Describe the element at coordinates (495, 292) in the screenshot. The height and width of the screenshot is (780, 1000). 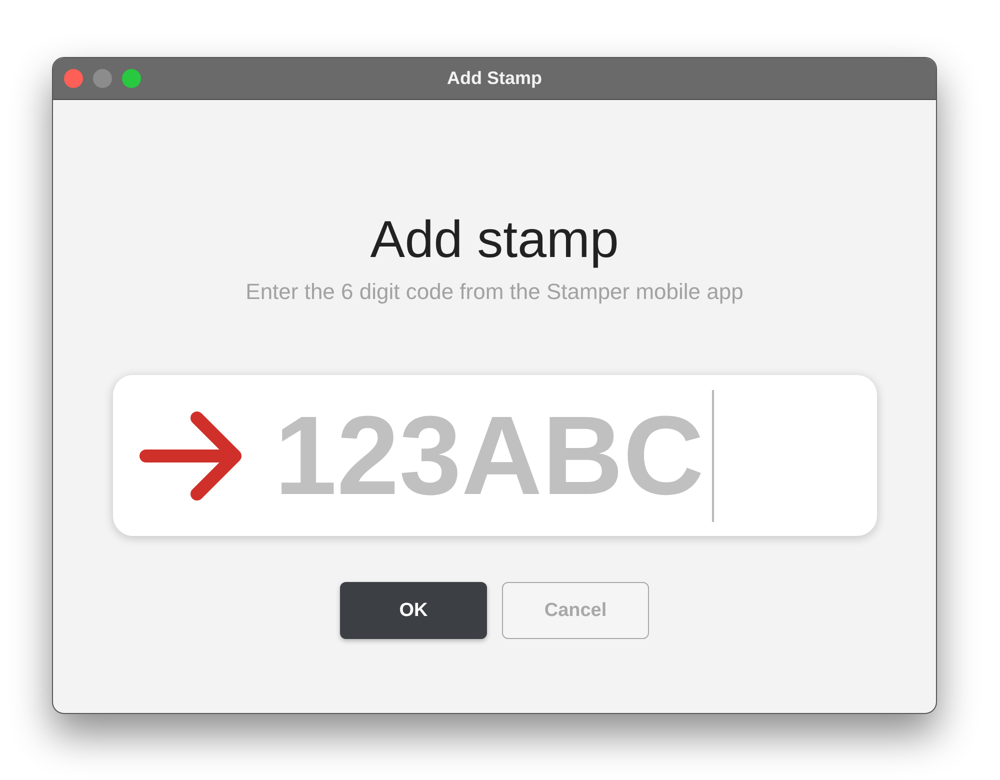
I see `dialog-subtitle: Enter the 6 digit code from the Stamper mobile app` at that location.